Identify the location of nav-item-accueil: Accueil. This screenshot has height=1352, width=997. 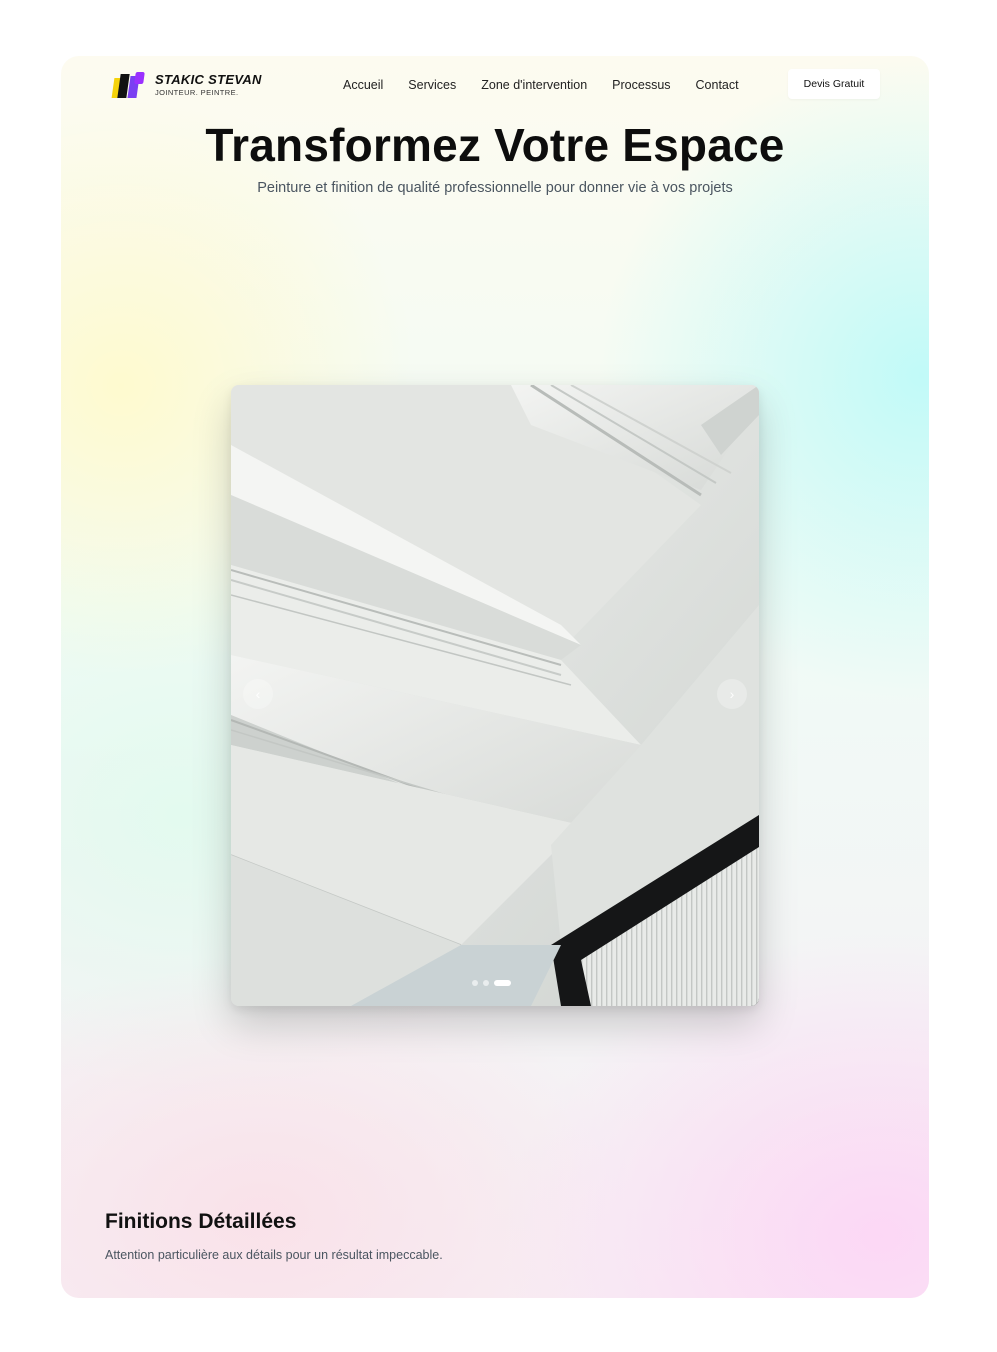
(363, 85).